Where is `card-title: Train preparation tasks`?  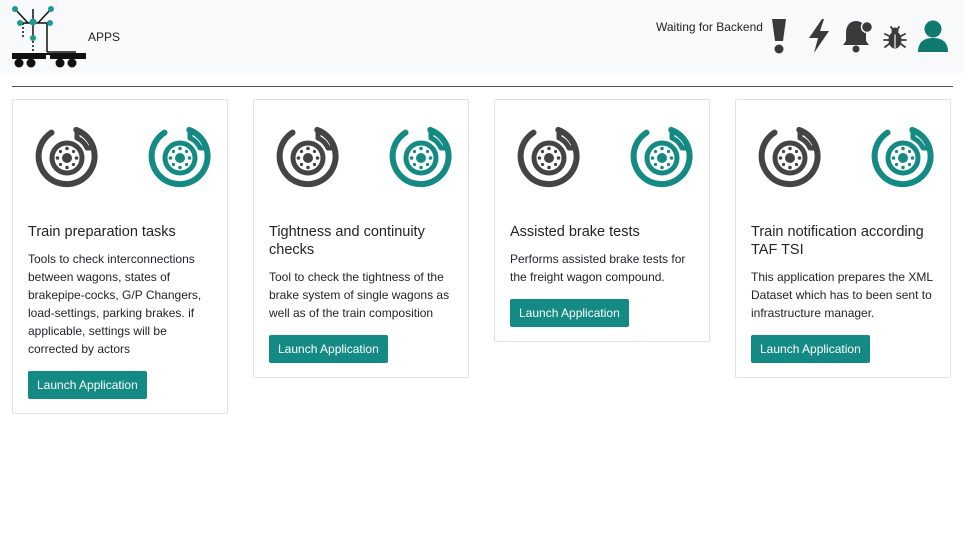
card-title: Train preparation tasks is located at coordinates (102, 232).